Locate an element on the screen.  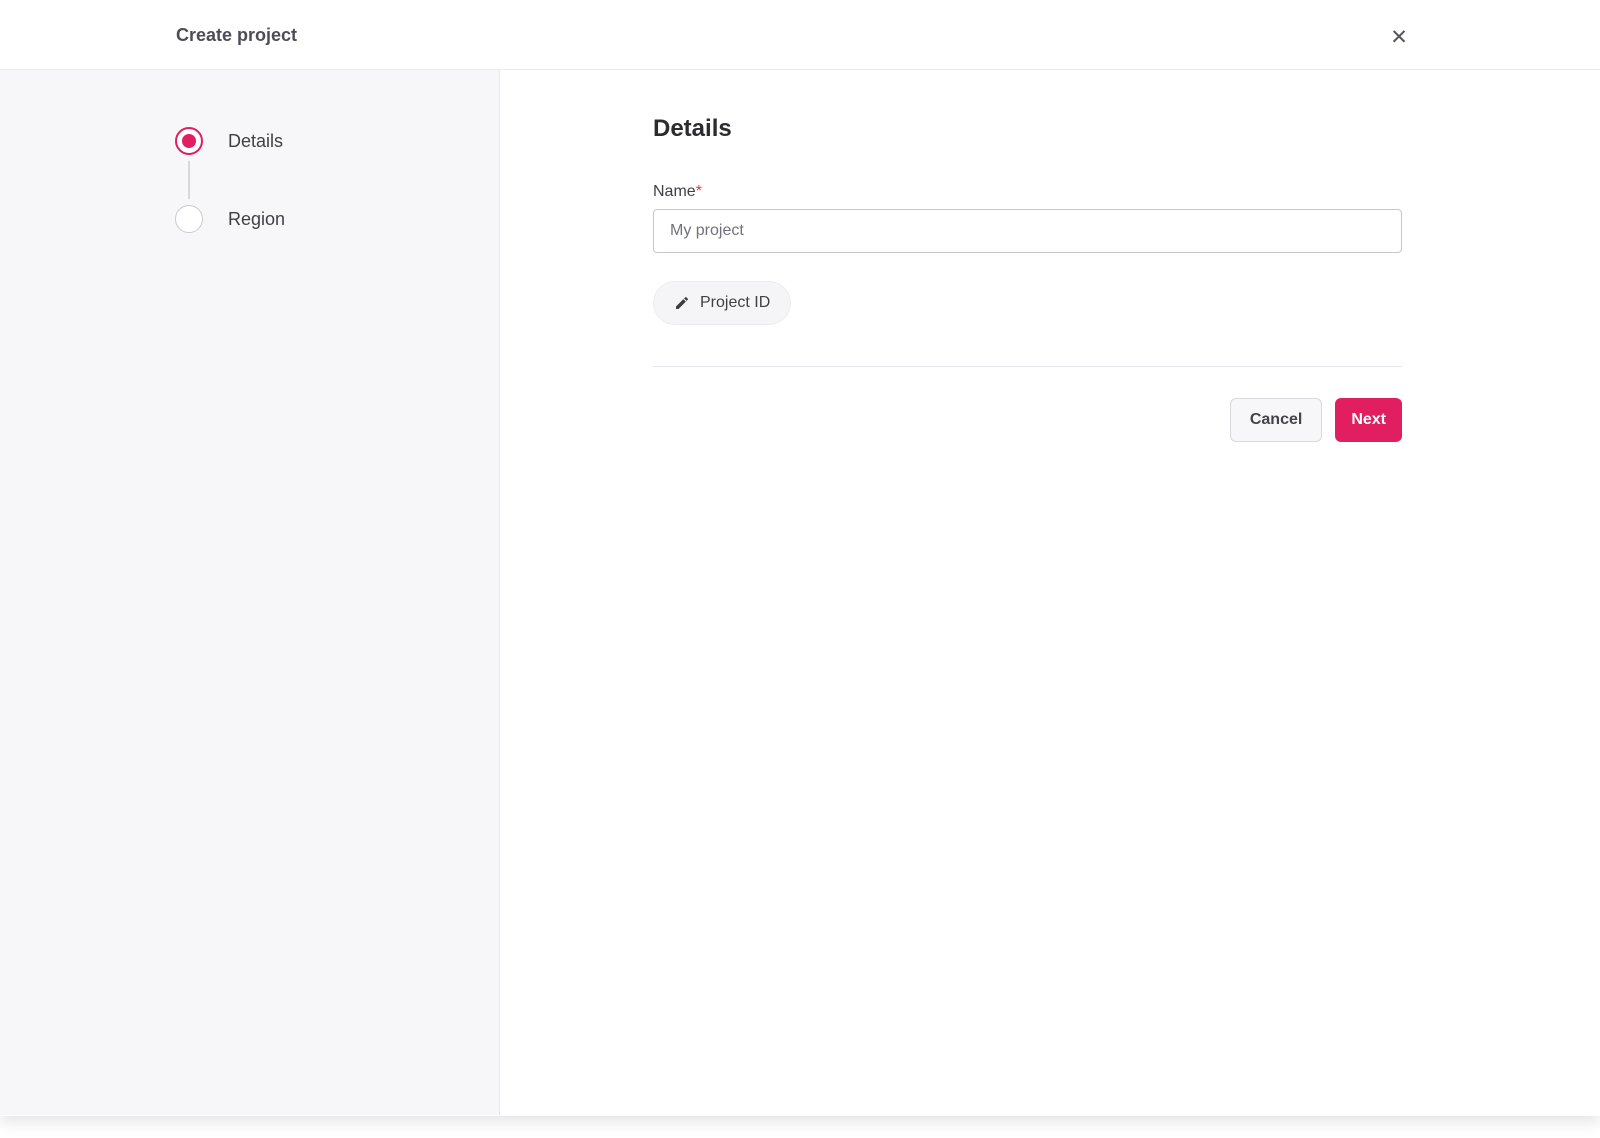
step-active-radio-icon is located at coordinates (189, 141).